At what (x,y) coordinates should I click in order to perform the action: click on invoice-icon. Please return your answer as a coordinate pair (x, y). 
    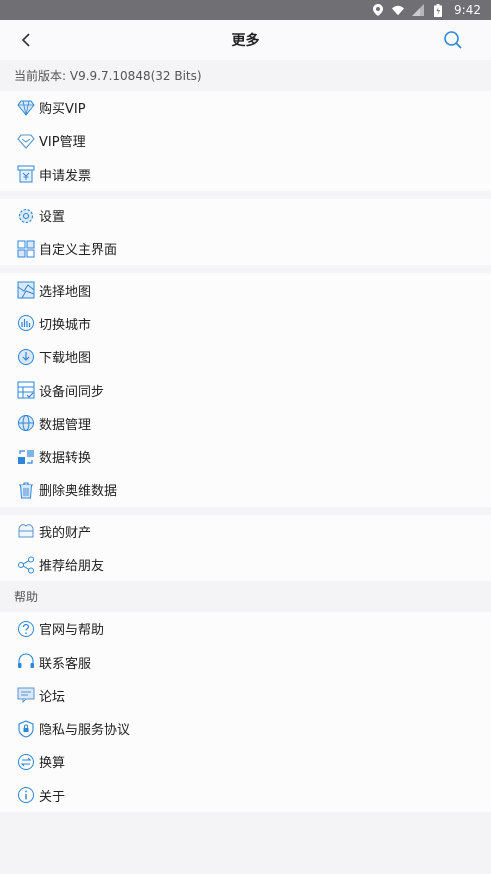
    Looking at the image, I should click on (26, 174).